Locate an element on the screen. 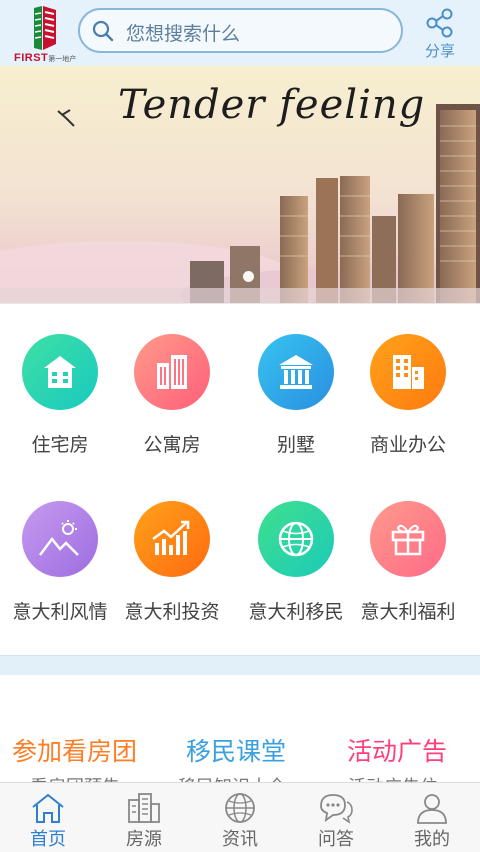 Image resolution: width=480 pixels, height=852 pixels. top-bar: FIRST第一地产 您想搜索什么 分享 is located at coordinates (240, 33).